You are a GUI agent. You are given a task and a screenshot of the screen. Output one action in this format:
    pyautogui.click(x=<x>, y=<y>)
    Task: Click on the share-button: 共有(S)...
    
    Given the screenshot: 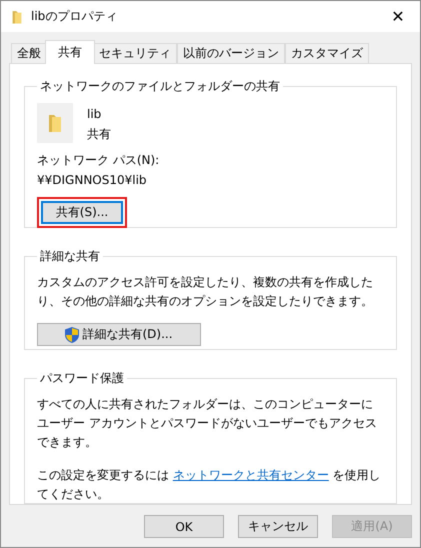 What is the action you would take?
    pyautogui.click(x=82, y=212)
    